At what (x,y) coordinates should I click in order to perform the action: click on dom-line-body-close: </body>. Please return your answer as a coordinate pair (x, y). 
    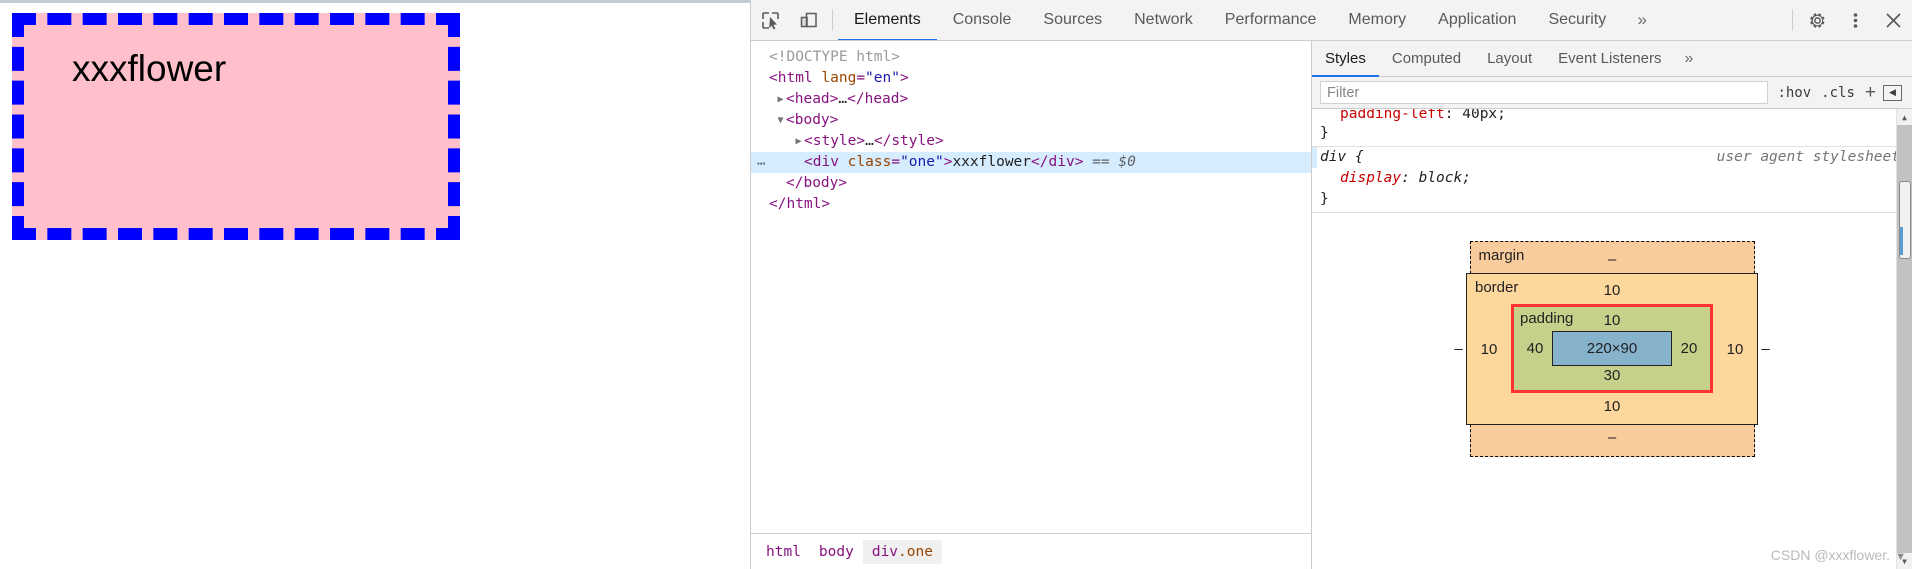
    Looking at the image, I should click on (1031, 183).